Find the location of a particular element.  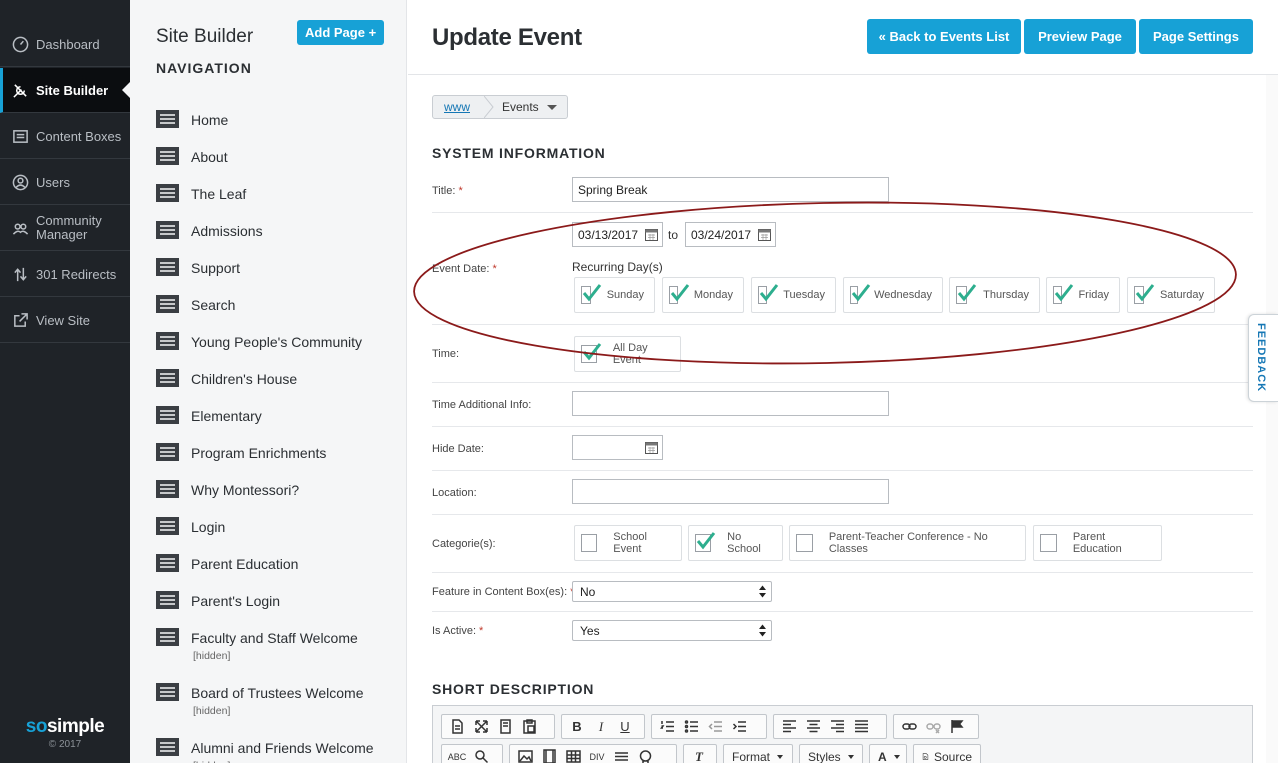

bulleted-list-icon is located at coordinates (691, 726).